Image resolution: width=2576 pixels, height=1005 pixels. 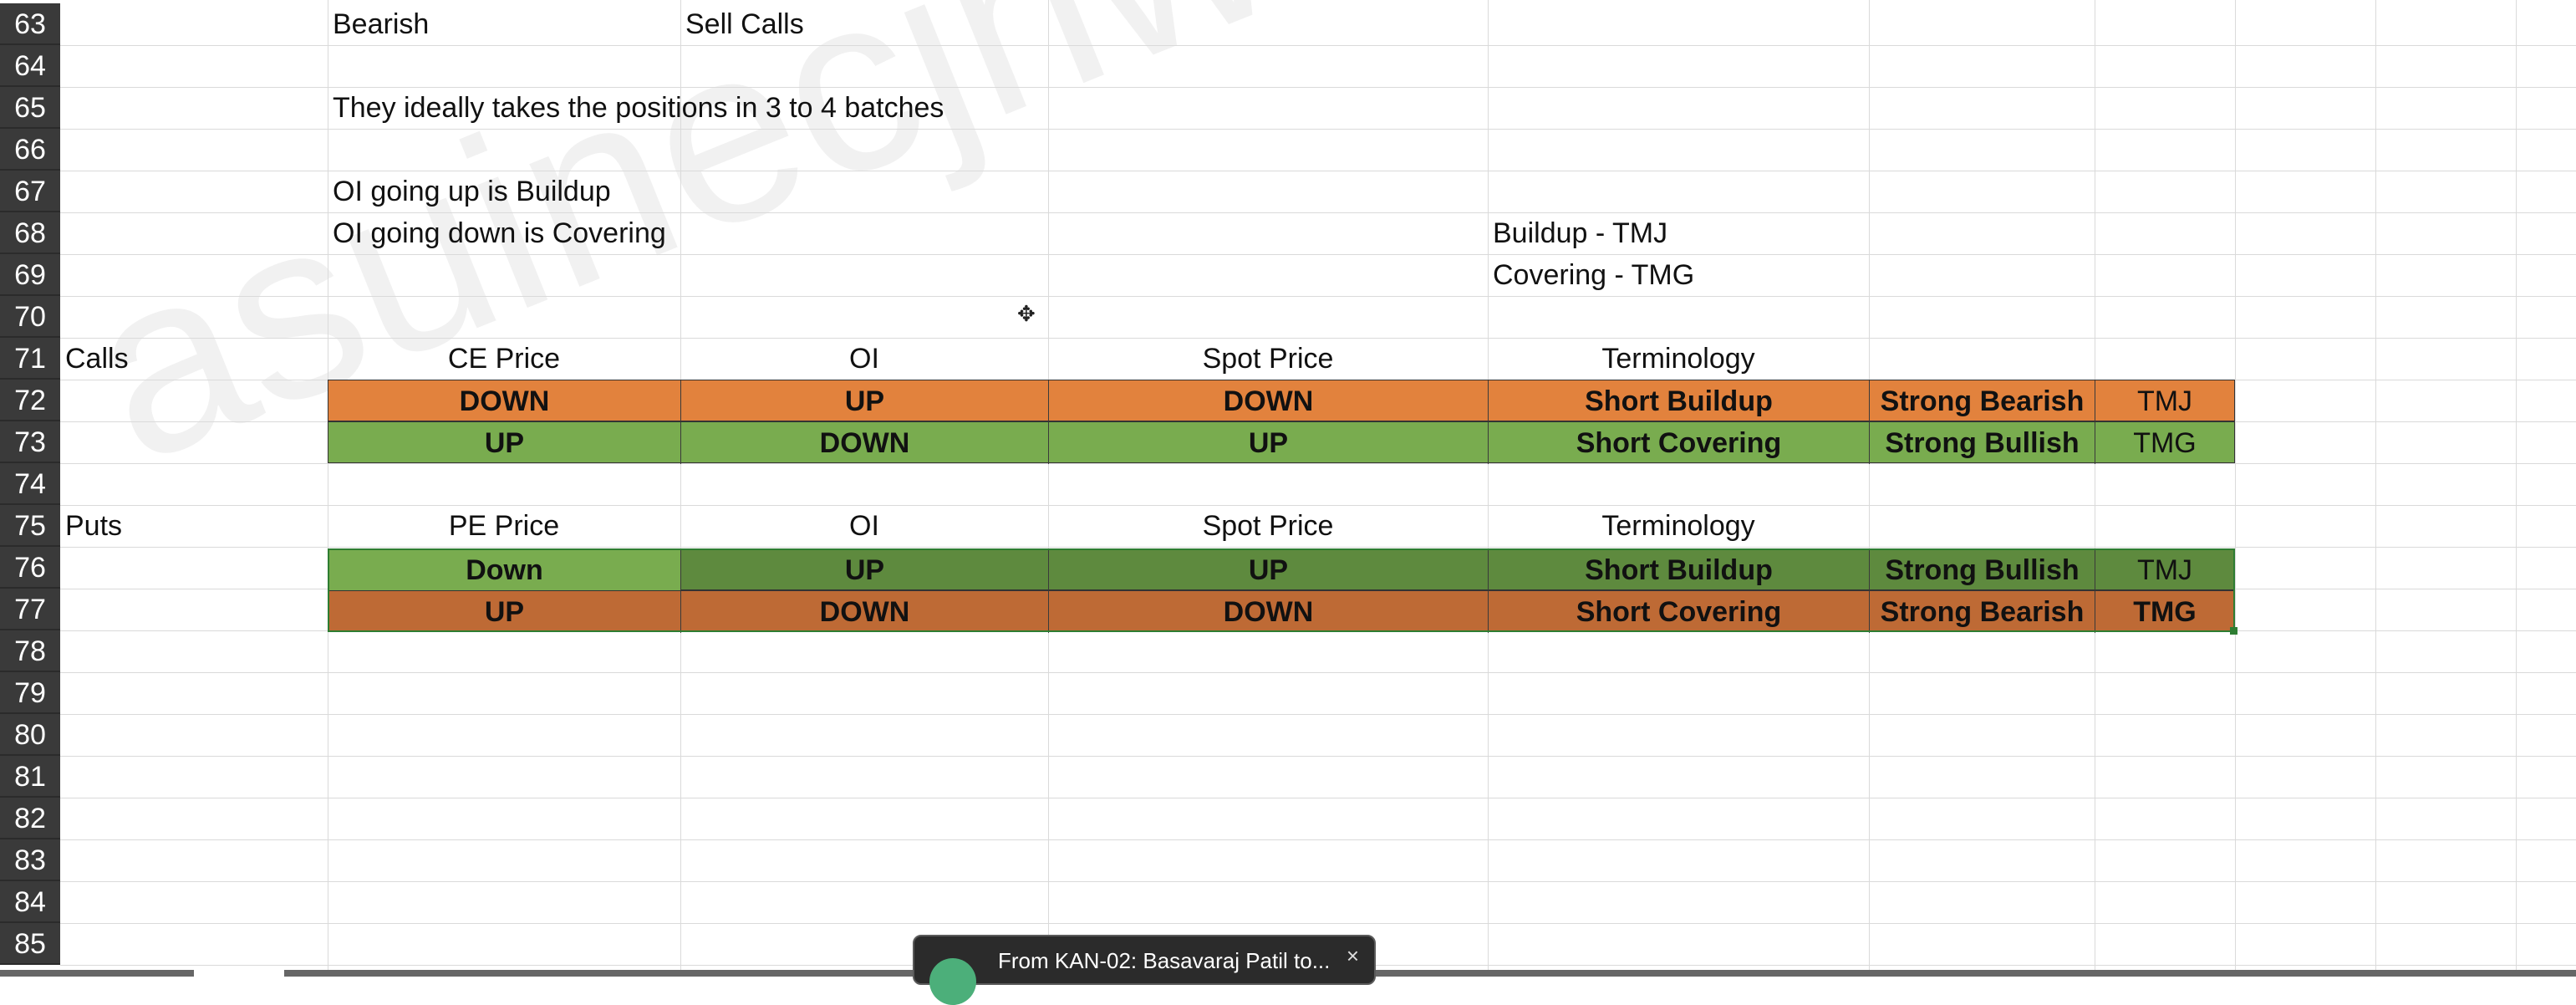 I want to click on avatar, so click(x=952, y=981).